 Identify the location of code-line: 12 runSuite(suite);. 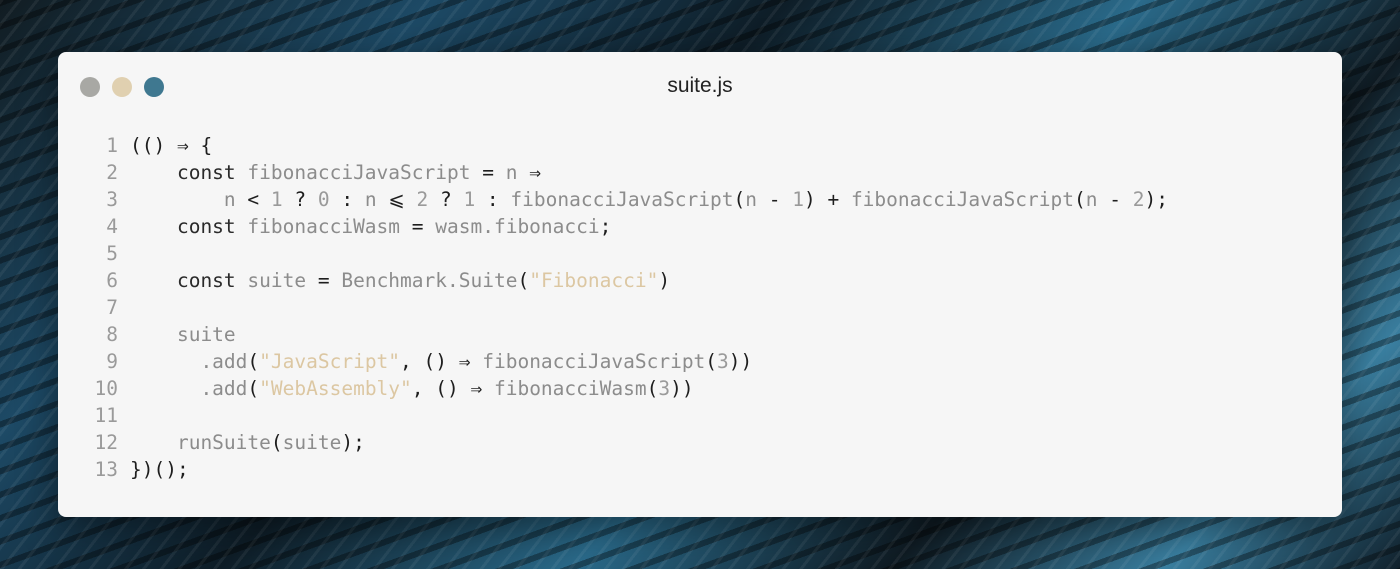
(700, 442).